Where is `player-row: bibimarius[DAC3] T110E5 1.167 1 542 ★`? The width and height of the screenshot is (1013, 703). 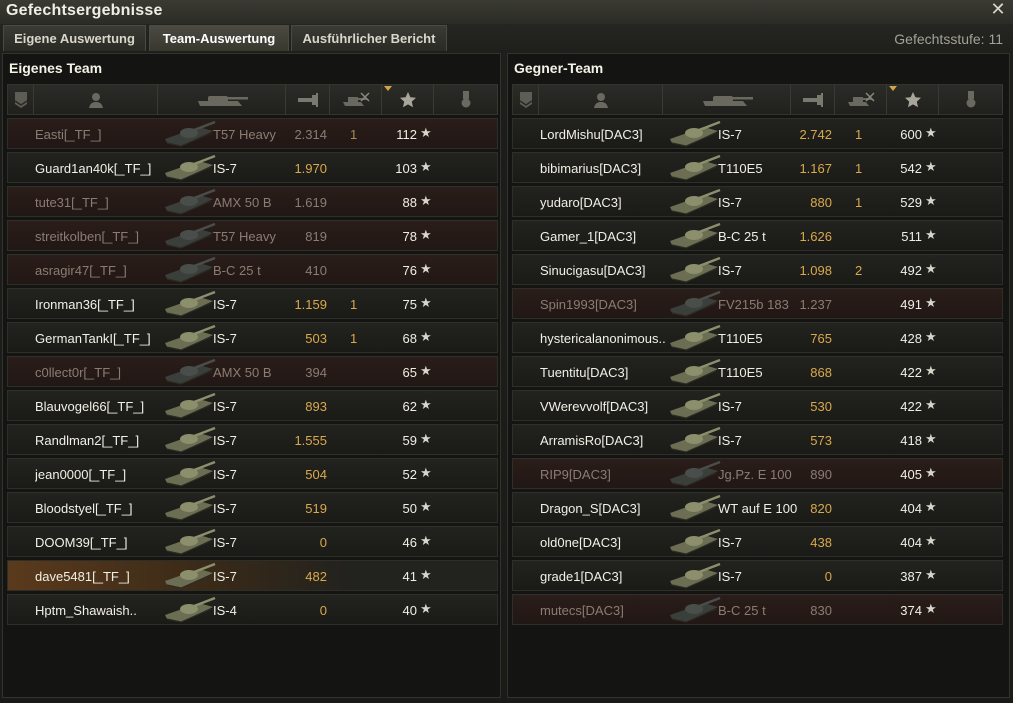 player-row: bibimarius[DAC3] T110E5 1.167 1 542 ★ is located at coordinates (757, 167).